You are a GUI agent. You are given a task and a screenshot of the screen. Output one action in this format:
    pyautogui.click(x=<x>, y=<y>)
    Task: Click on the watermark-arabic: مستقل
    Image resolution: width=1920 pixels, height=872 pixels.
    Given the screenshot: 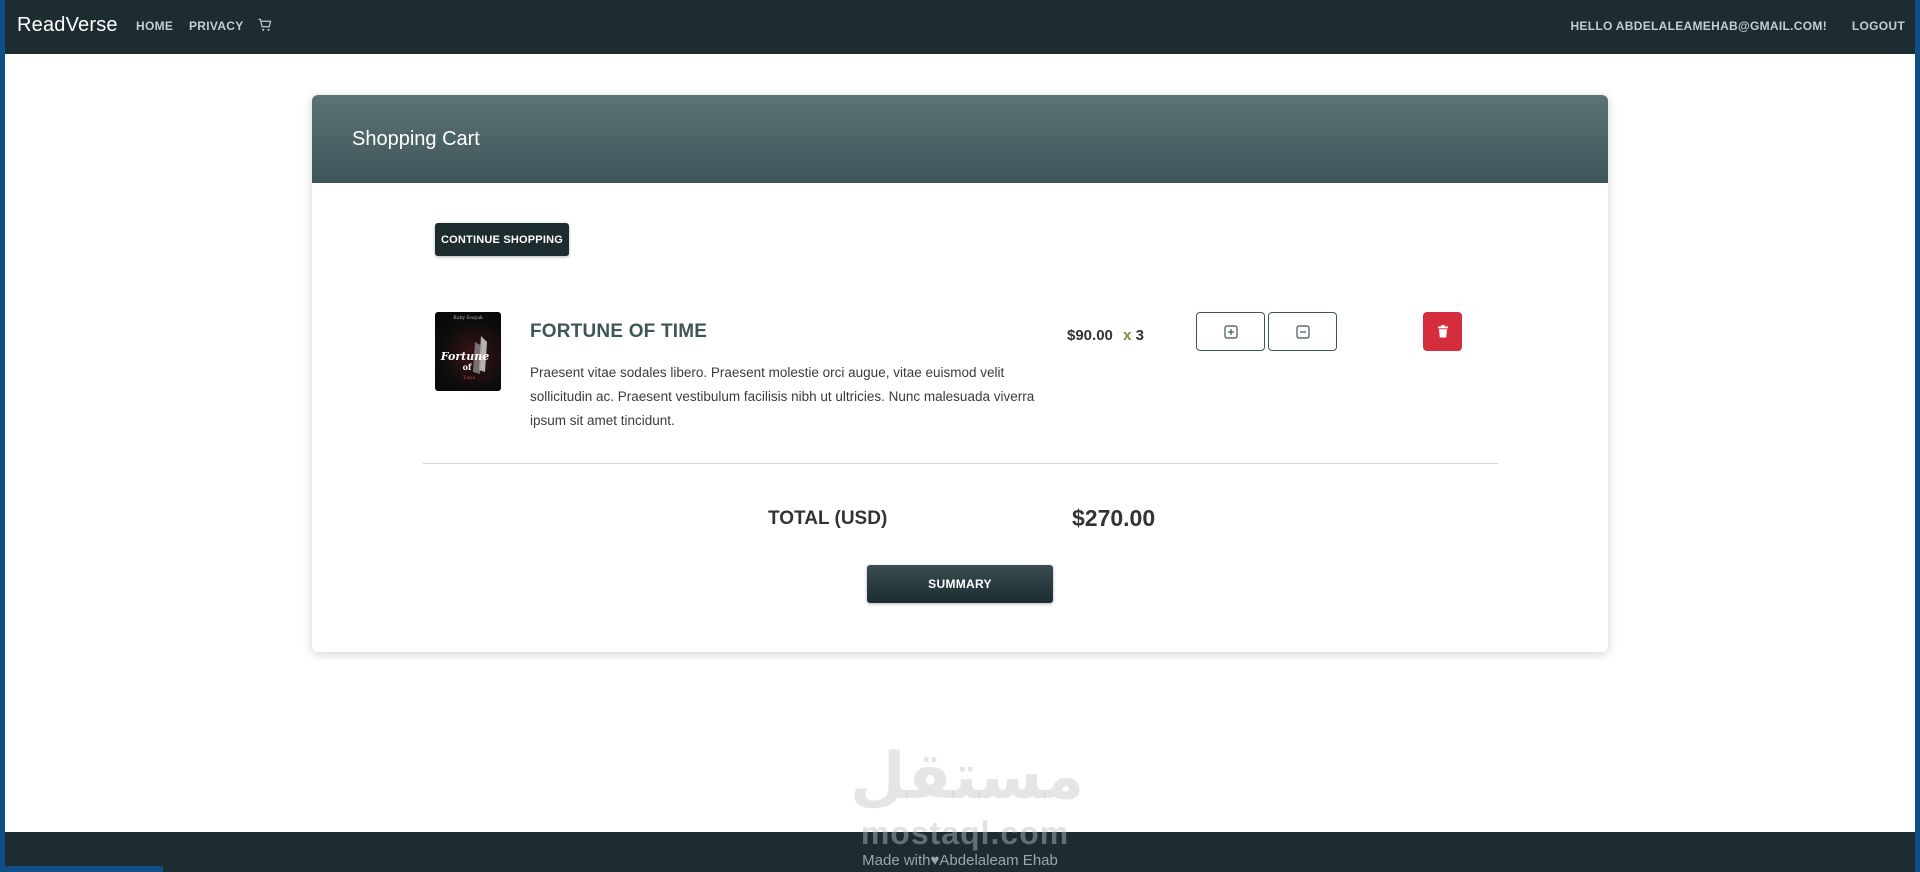 What is the action you would take?
    pyautogui.click(x=967, y=777)
    